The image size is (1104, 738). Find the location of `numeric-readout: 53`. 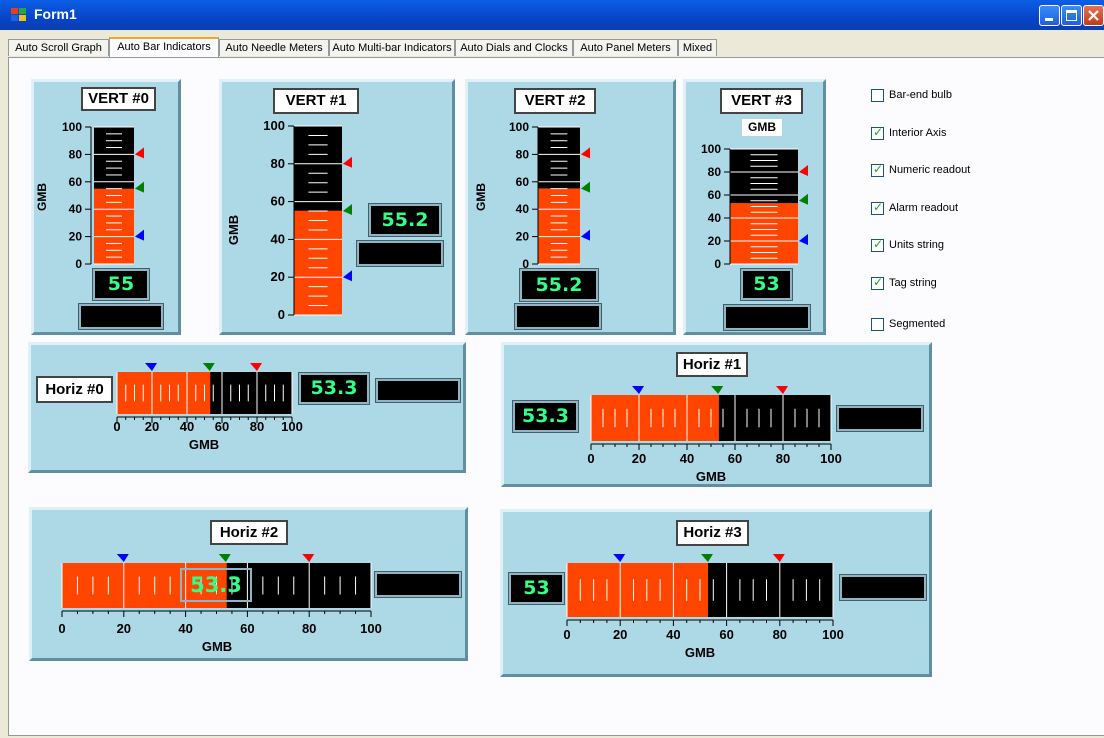

numeric-readout: 53 is located at coordinates (766, 284).